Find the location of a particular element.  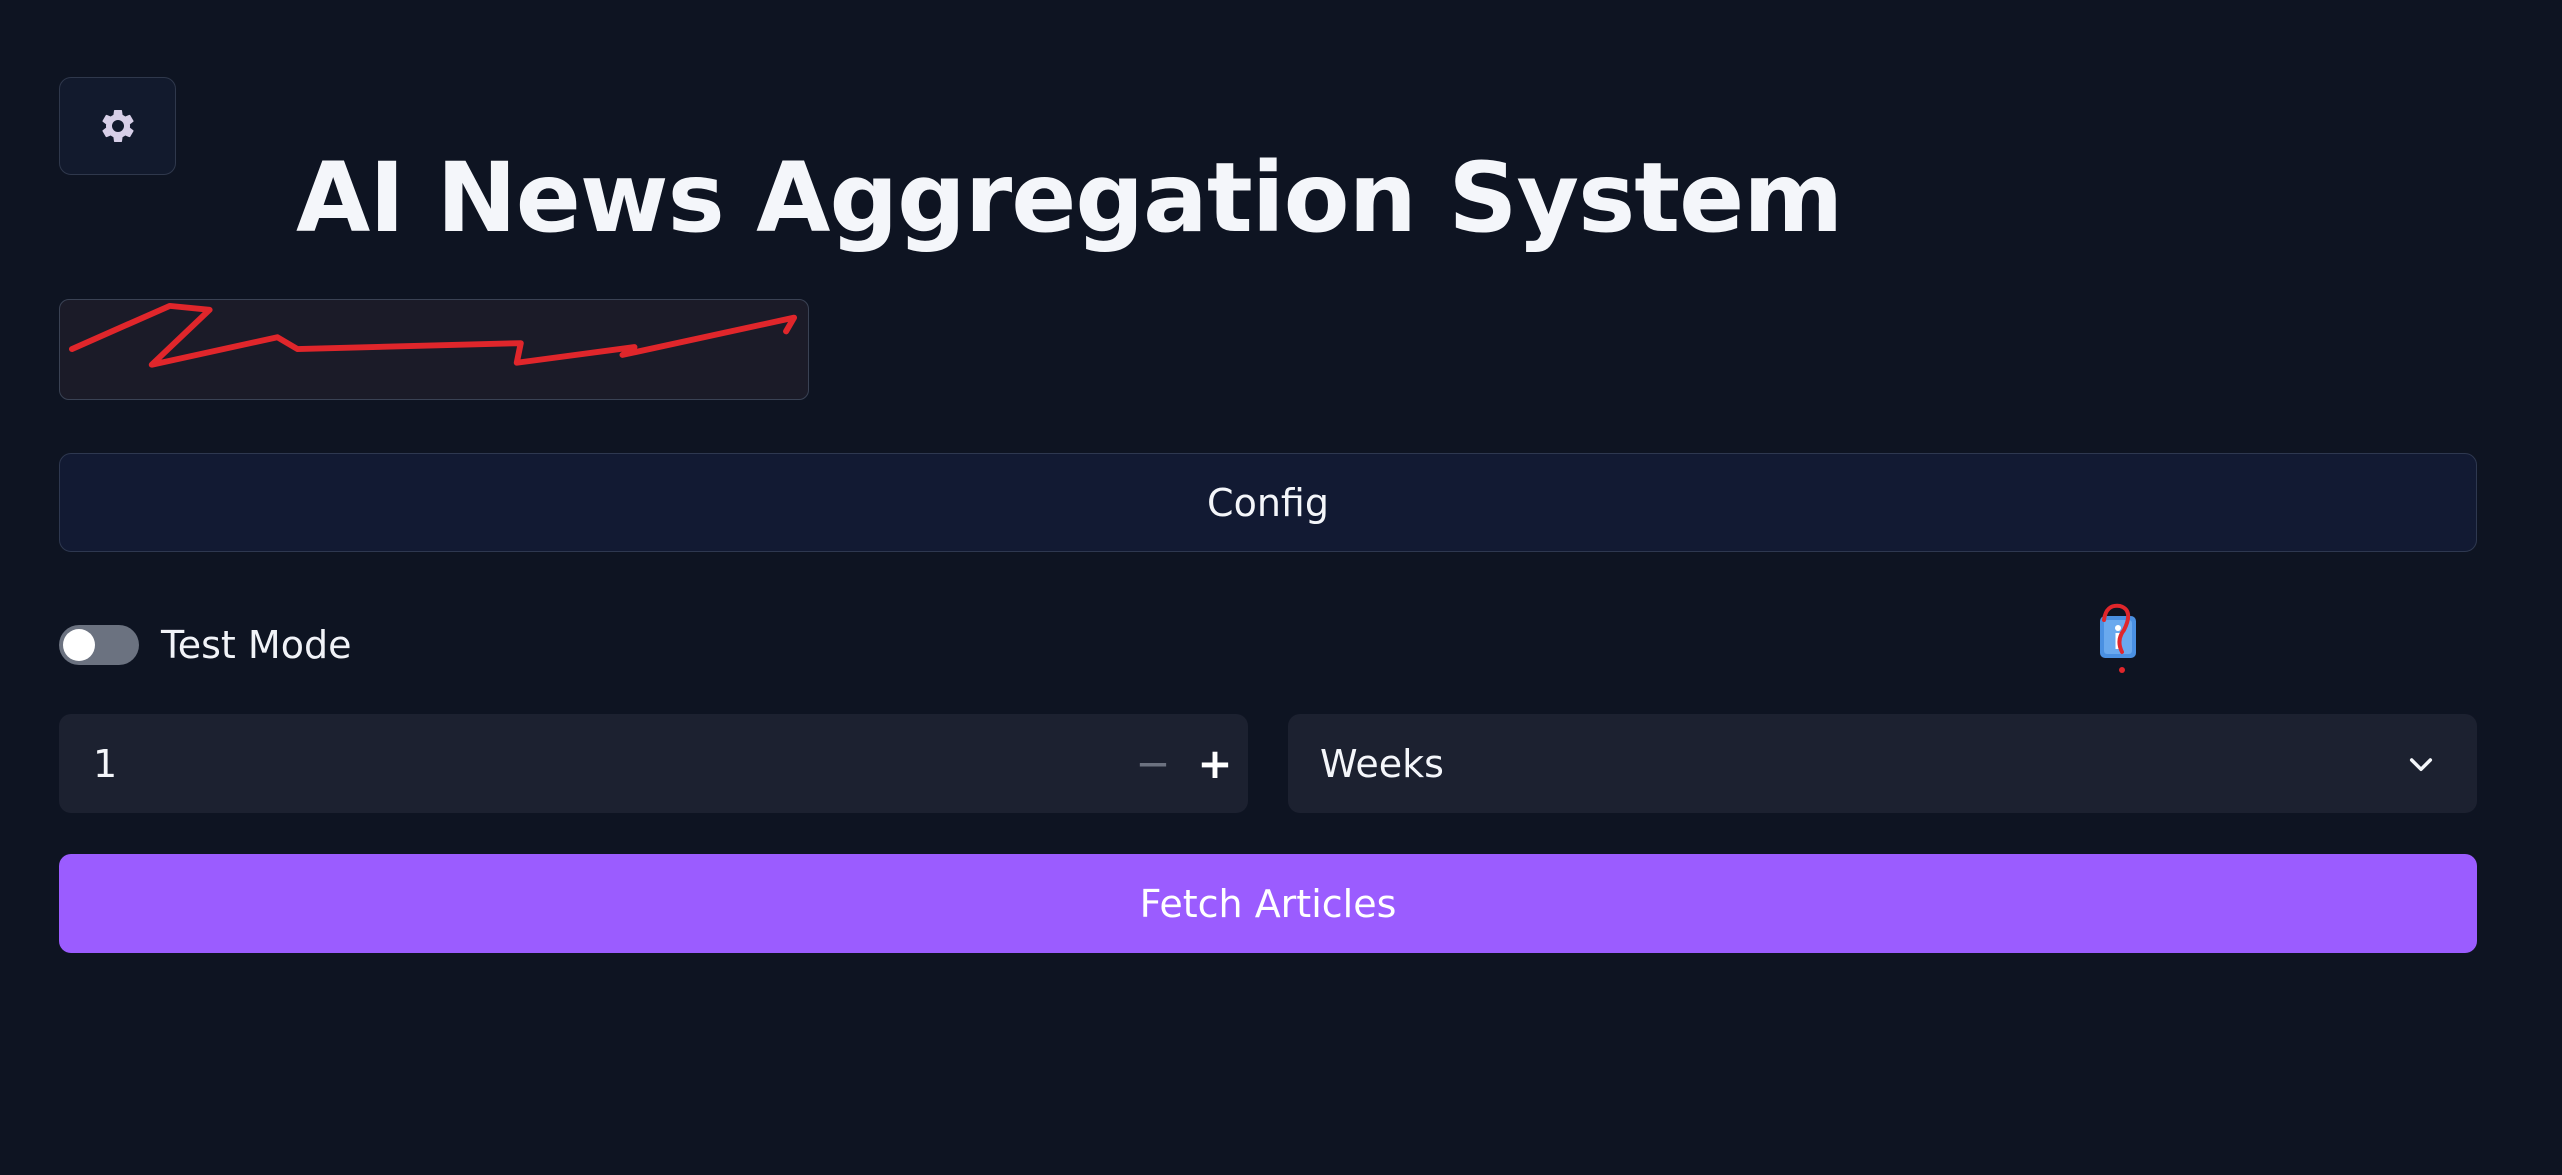

info-icon is located at coordinates (2119, 640).